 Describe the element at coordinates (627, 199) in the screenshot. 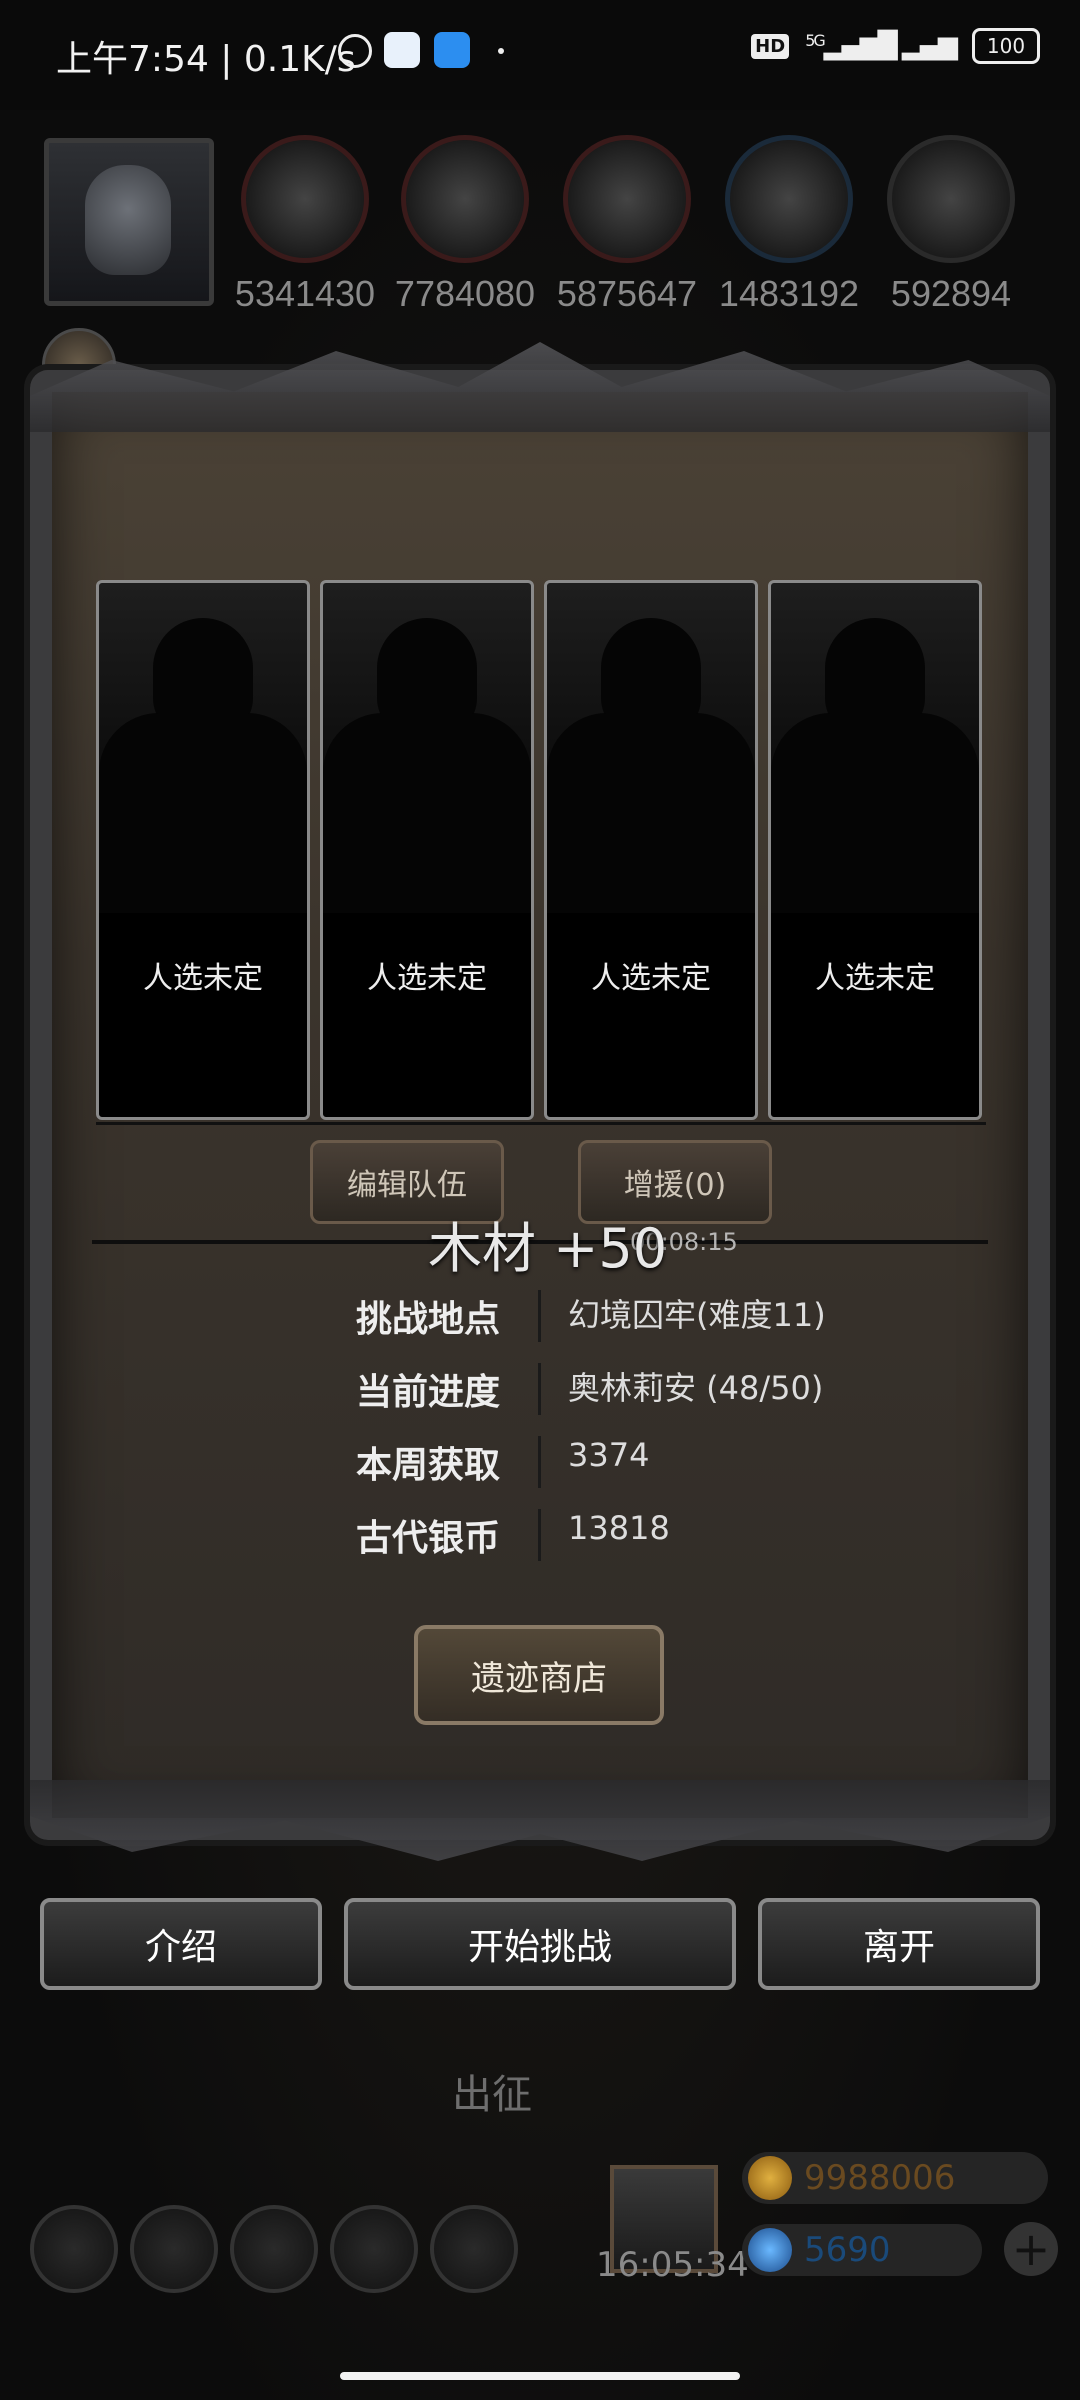

I see `stone-icon` at that location.